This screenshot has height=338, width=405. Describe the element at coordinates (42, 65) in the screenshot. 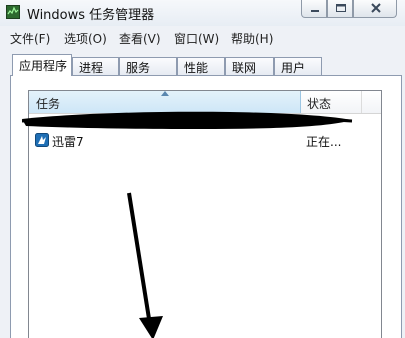

I see `tab-applications: 应用程序` at that location.